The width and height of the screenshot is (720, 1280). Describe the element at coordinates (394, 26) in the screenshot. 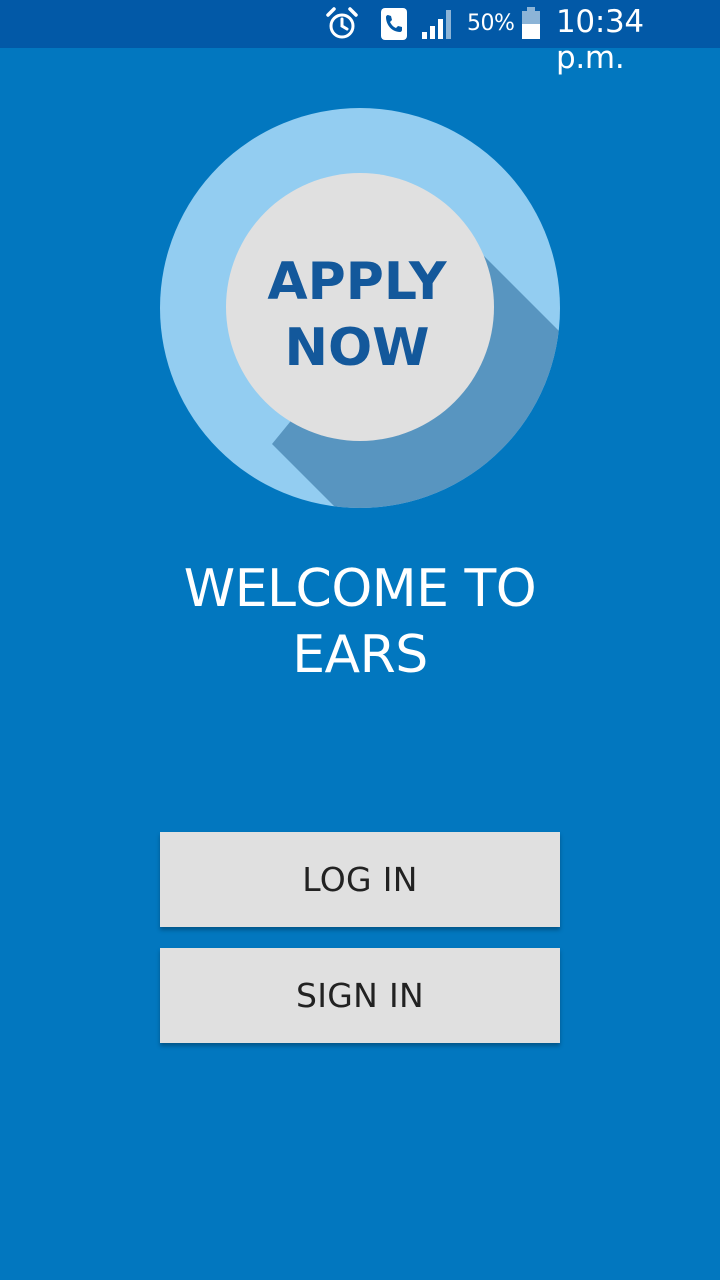

I see `phone-call-icon` at that location.